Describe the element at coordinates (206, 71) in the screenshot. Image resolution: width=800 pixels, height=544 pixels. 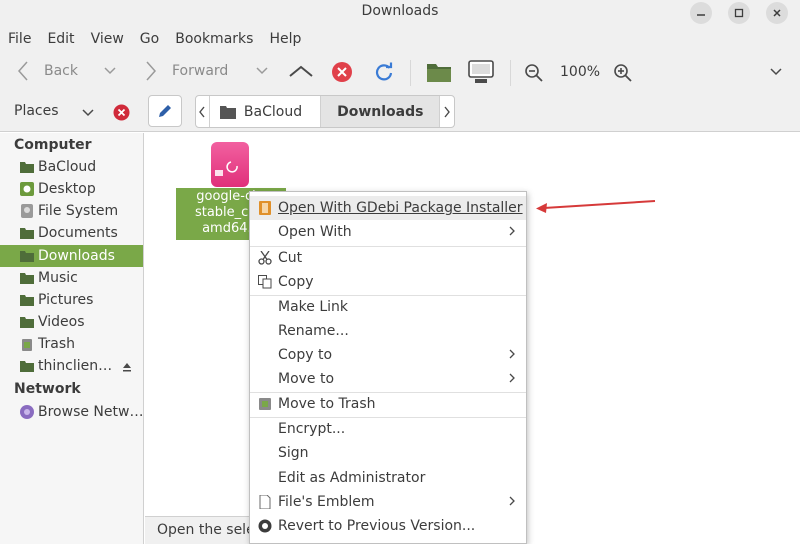
I see `forward-button: Forward` at that location.